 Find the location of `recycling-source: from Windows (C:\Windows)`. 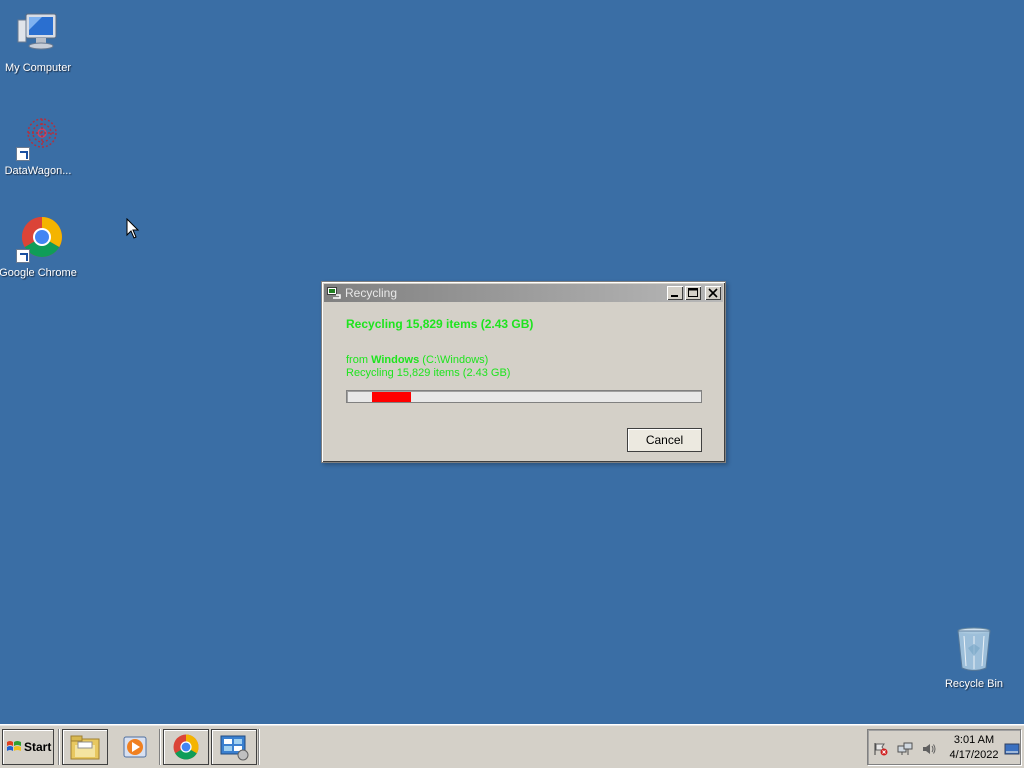

recycling-source: from Windows (C:\Windows) is located at coordinates (417, 360).